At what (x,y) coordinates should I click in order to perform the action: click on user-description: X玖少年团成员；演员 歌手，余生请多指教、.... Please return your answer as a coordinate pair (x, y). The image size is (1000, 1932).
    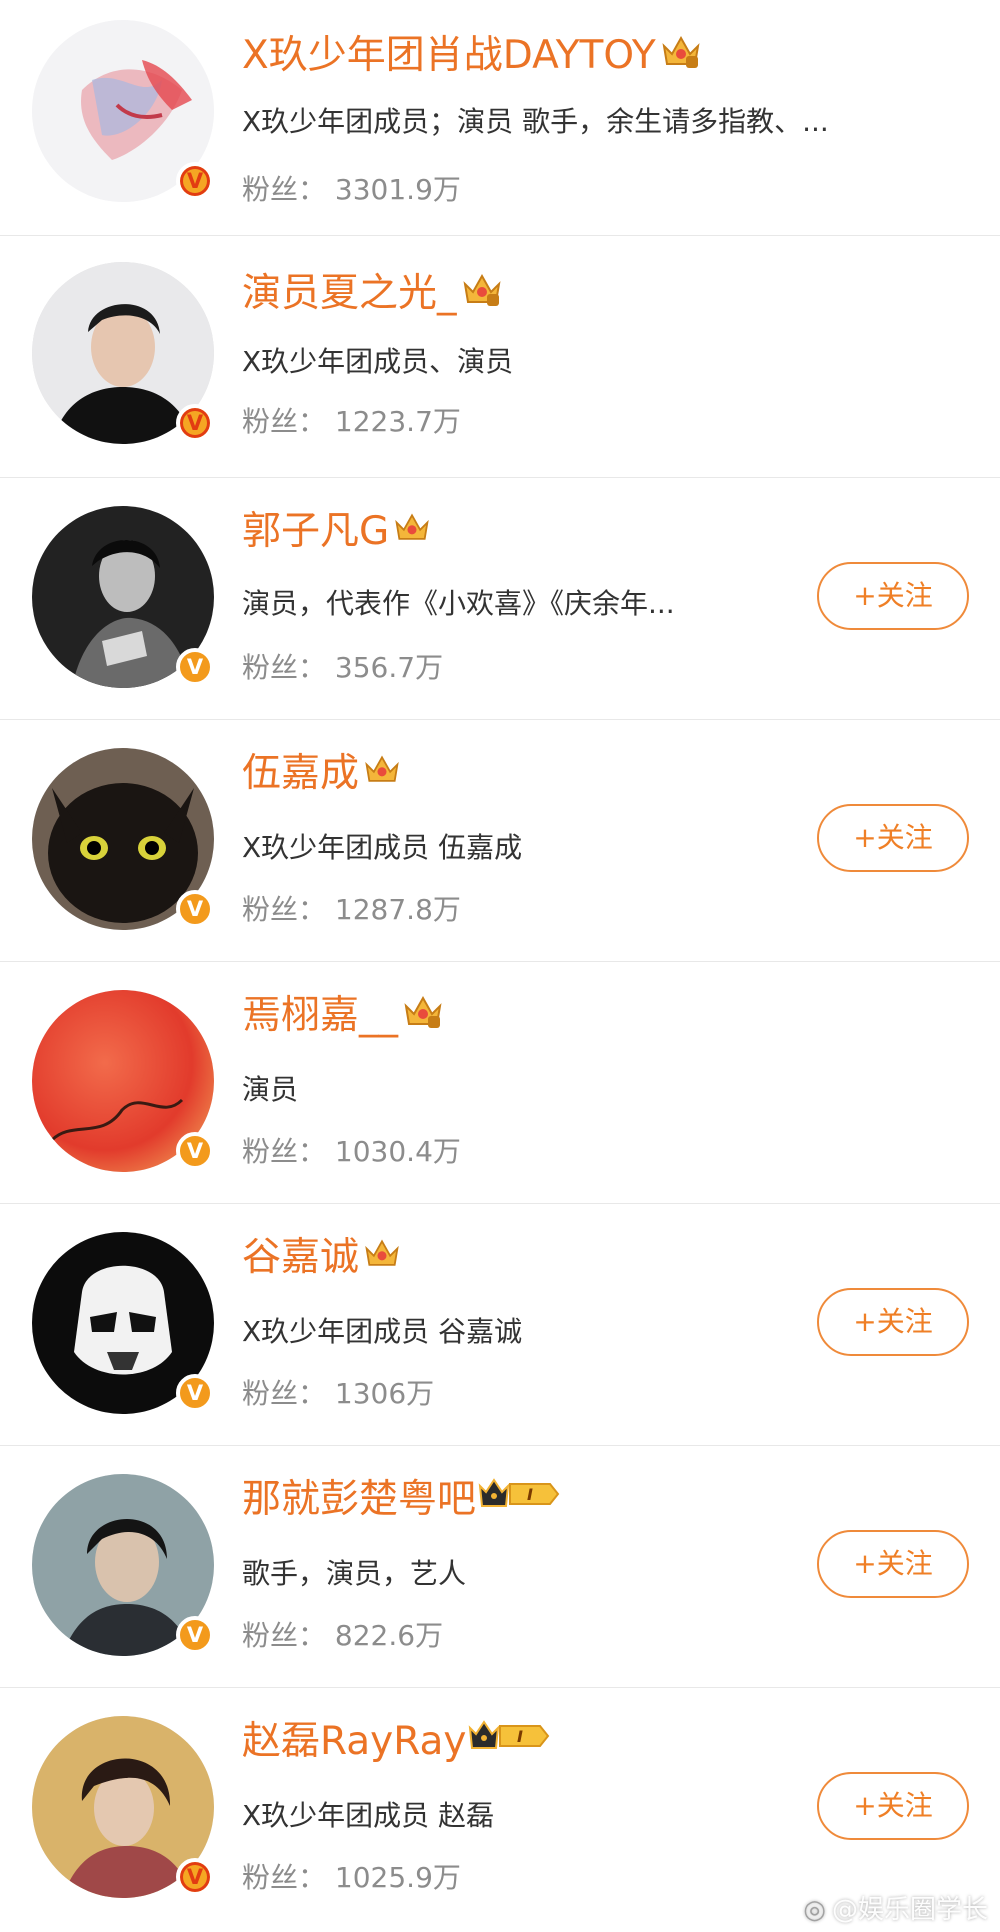
    Looking at the image, I should click on (535, 121).